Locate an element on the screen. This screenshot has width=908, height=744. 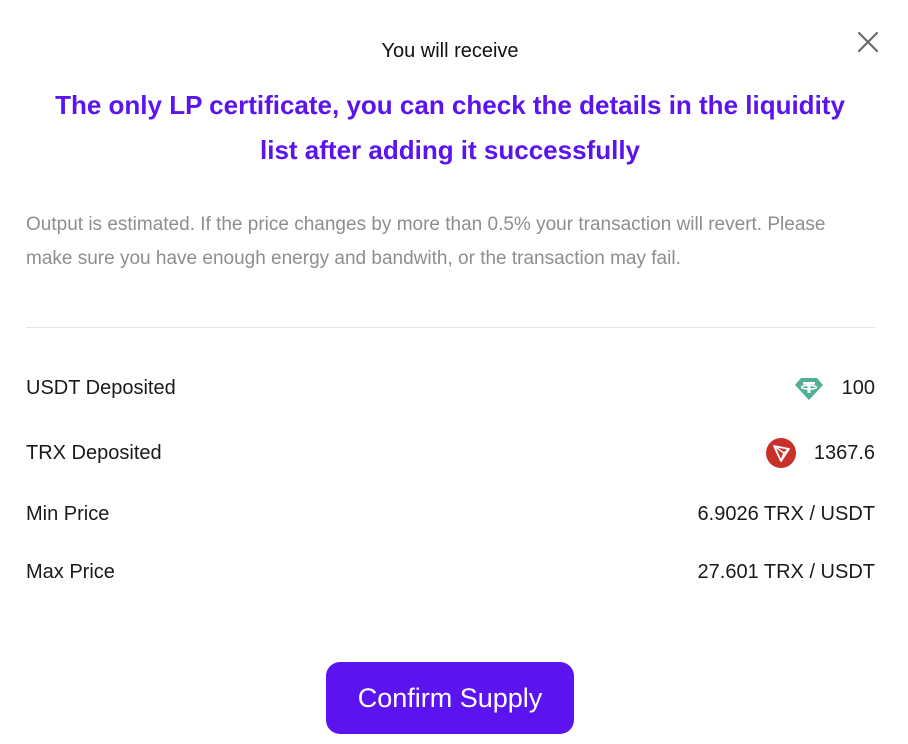
modal-title: You will receive is located at coordinates (450, 51).